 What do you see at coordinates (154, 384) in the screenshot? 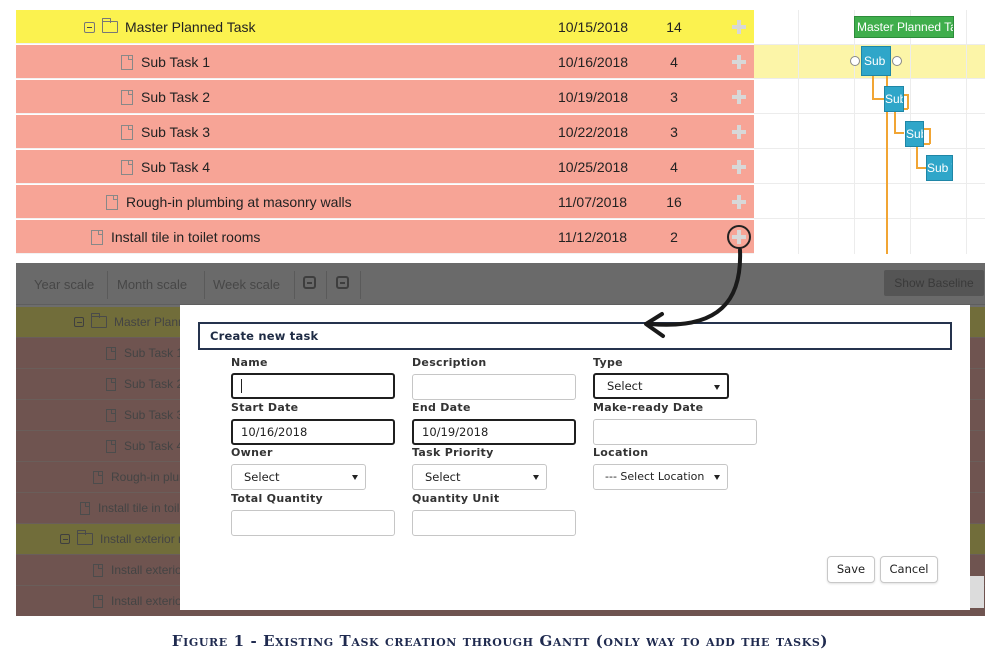
I see `bg-row-label: Sub Task 2` at bounding box center [154, 384].